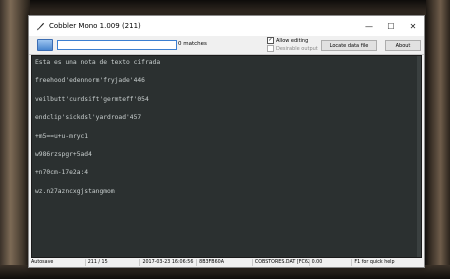 This screenshot has height=279, width=450. I want to click on status-value: 0.00, so click(331, 262).